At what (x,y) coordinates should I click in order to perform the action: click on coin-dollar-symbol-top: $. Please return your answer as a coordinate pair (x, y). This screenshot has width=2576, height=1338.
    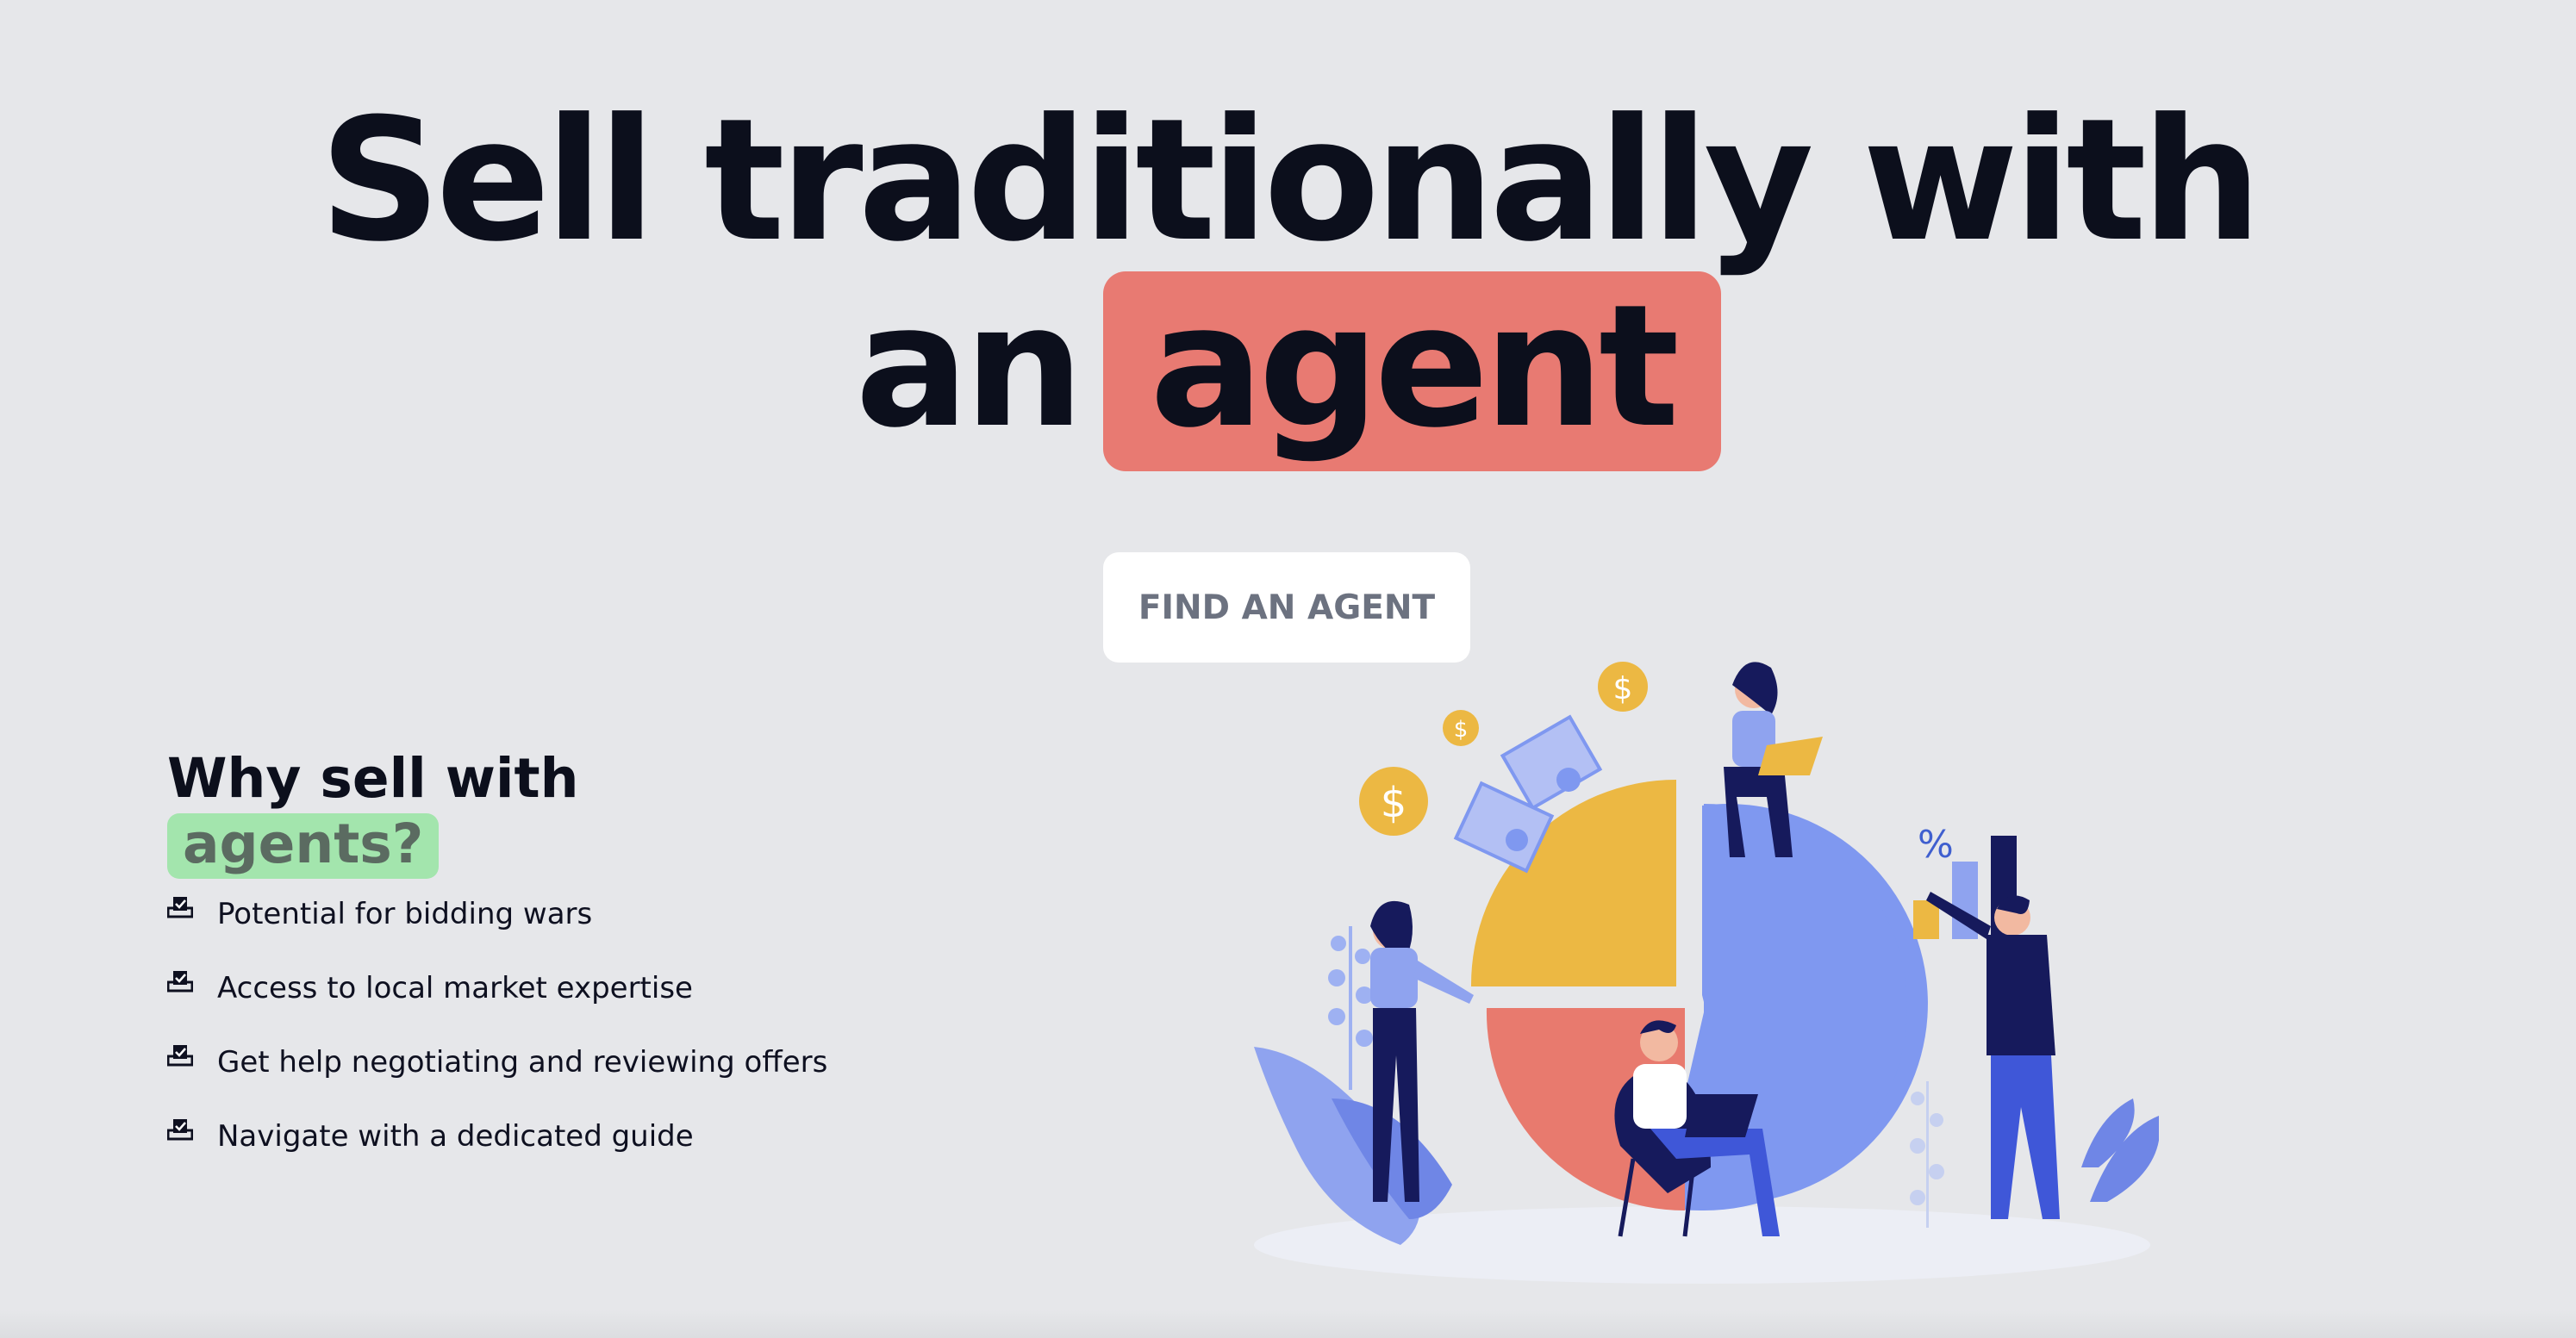
    Looking at the image, I should click on (1623, 688).